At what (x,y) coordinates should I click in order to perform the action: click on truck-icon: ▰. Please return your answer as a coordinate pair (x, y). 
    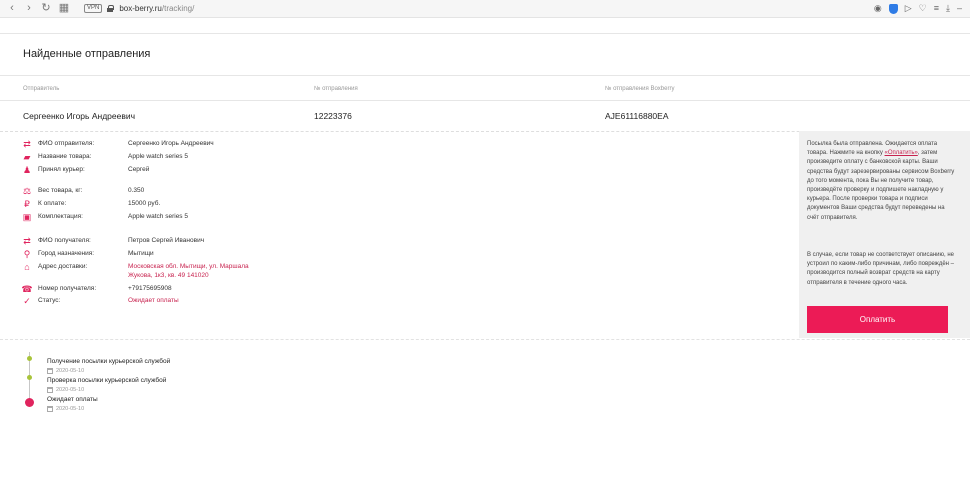
    Looking at the image, I should click on (27, 156).